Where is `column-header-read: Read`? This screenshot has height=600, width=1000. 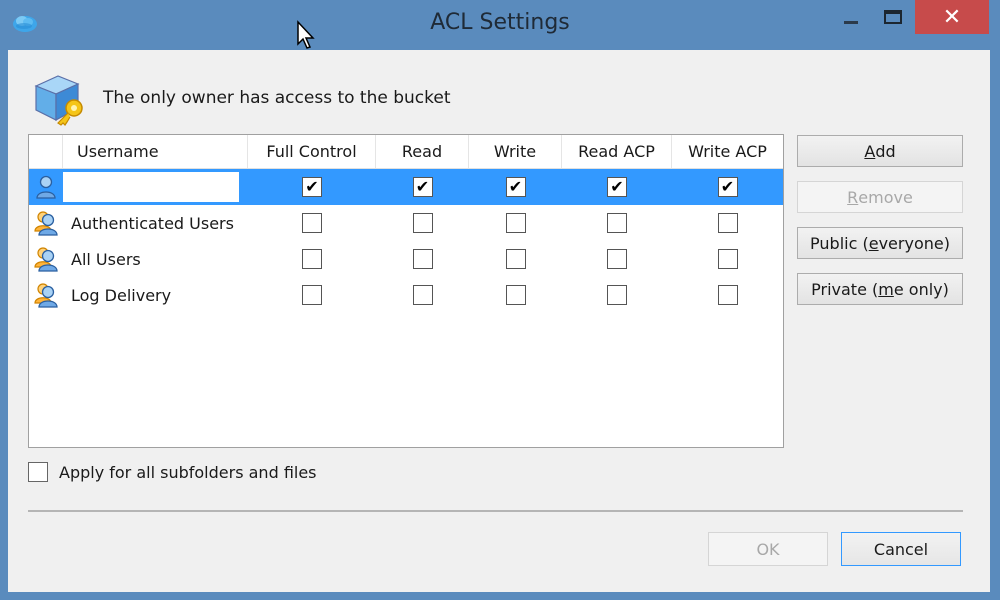
column-header-read: Read is located at coordinates (422, 151).